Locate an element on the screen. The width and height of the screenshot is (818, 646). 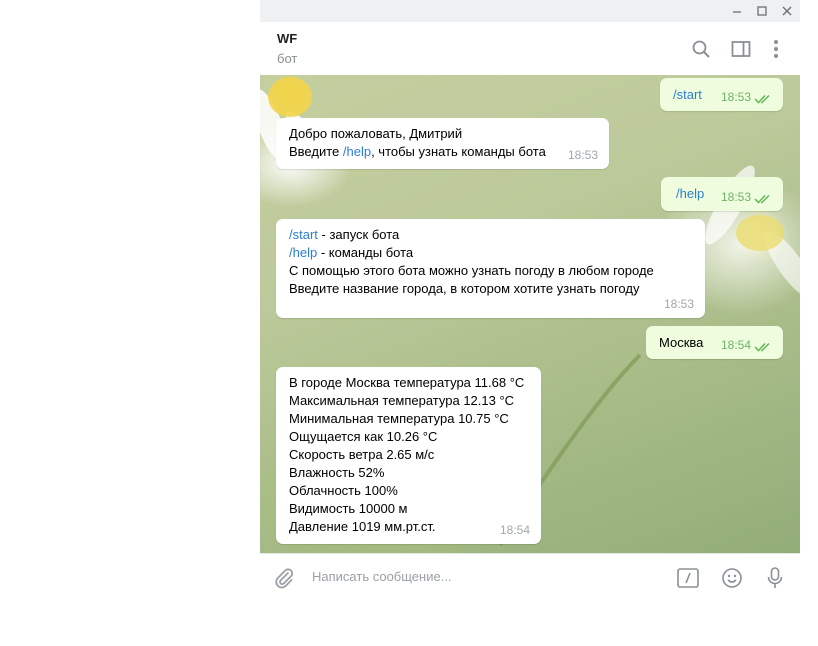
search-icon is located at coordinates (701, 49).